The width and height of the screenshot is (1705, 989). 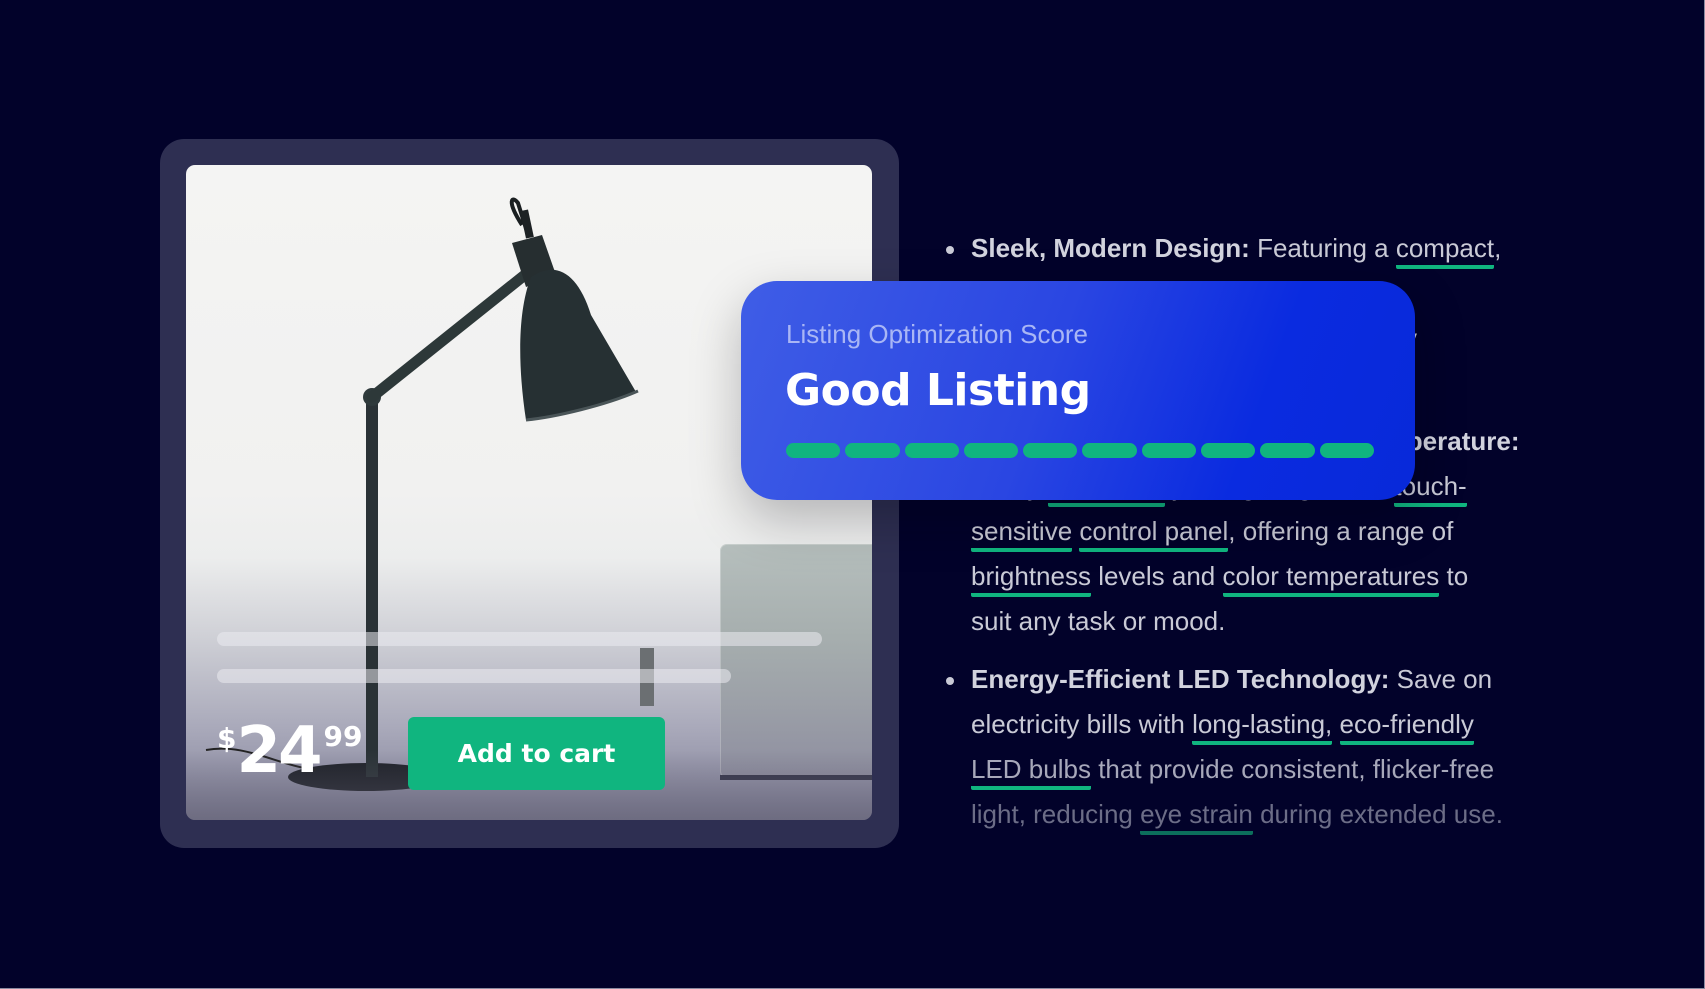 I want to click on highlighted-keyword: sensitive, so click(x=1022, y=534).